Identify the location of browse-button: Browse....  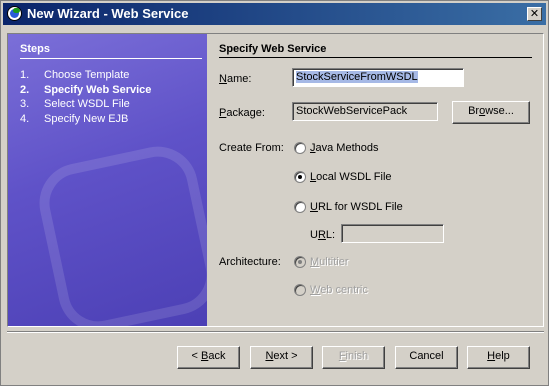
(491, 112).